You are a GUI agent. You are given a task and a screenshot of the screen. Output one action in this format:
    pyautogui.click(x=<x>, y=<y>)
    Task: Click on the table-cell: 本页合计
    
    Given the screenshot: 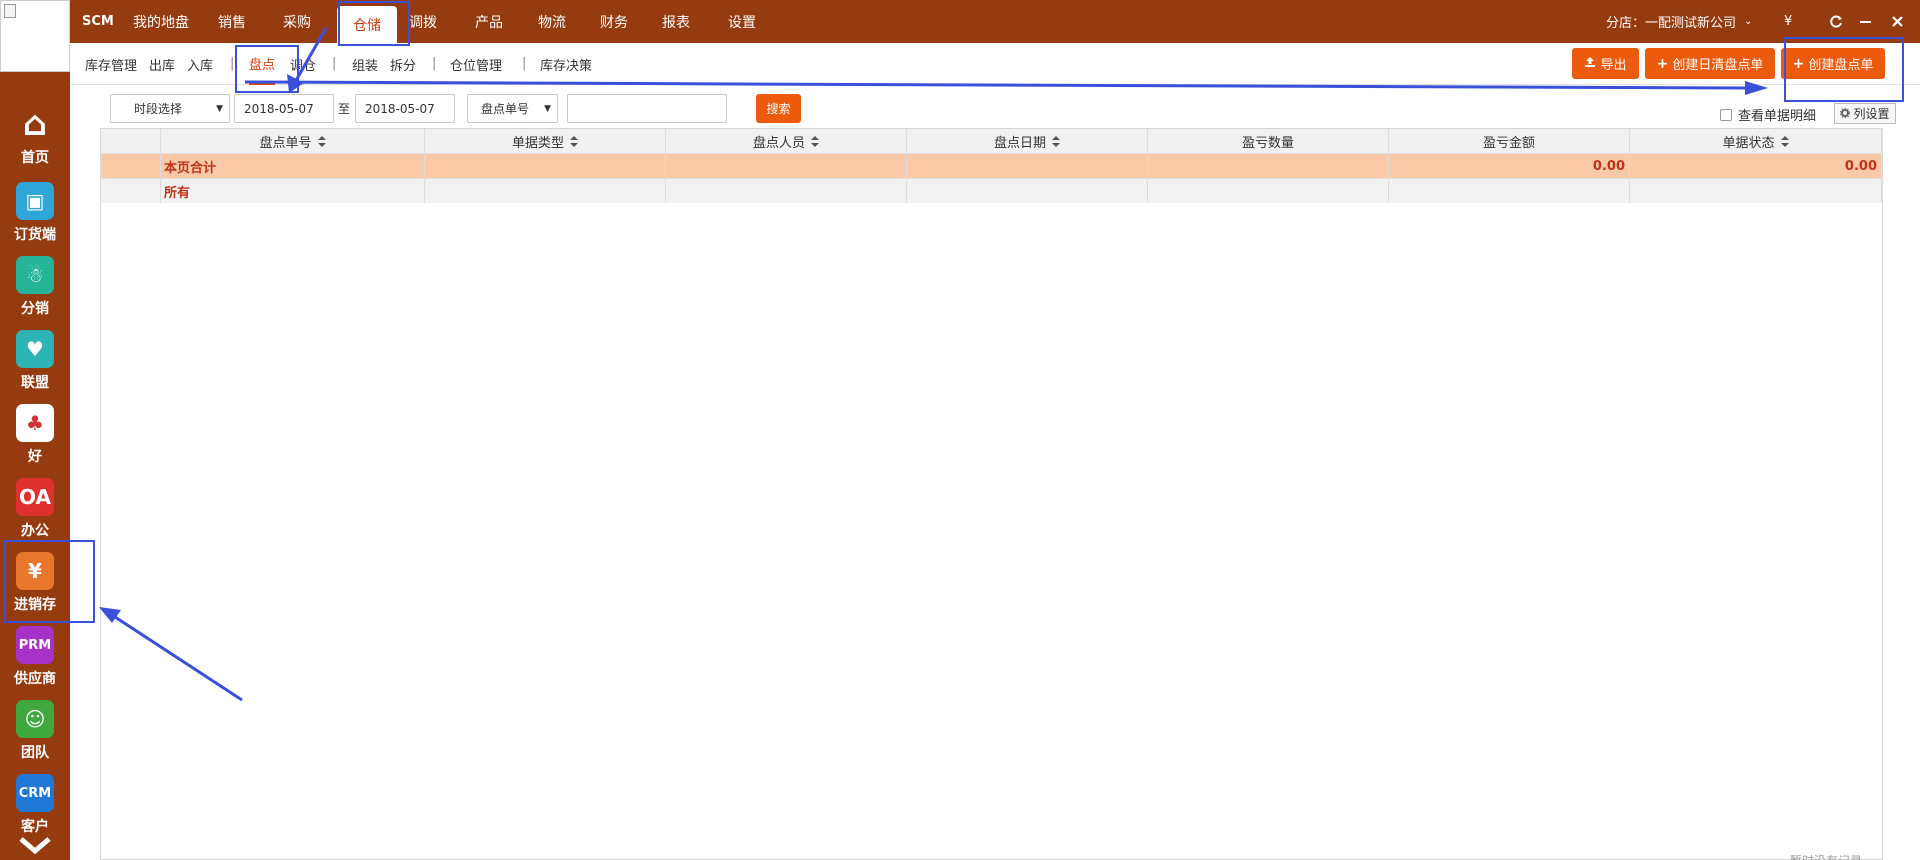 What is the action you would take?
    pyautogui.click(x=293, y=166)
    